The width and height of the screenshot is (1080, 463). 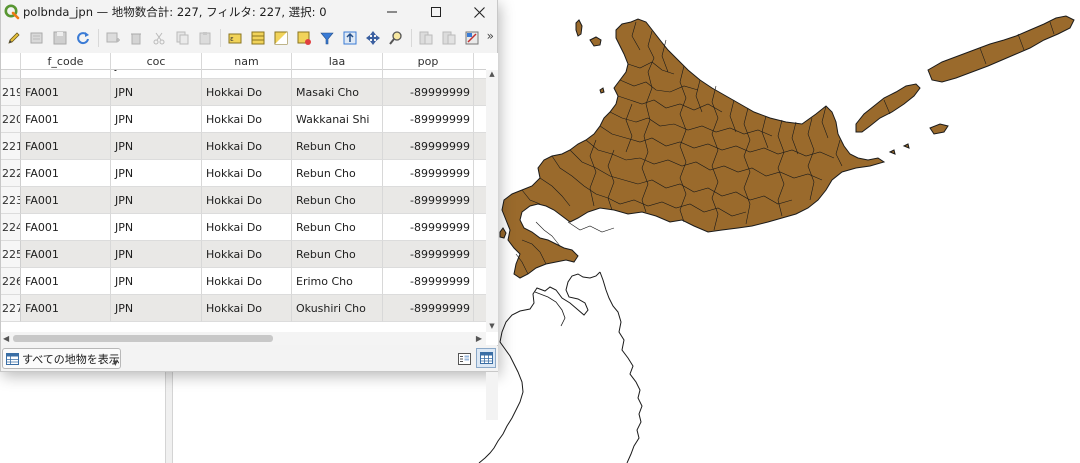 What do you see at coordinates (143, 338) in the screenshot?
I see `horizontal-scroll-thumb` at bounding box center [143, 338].